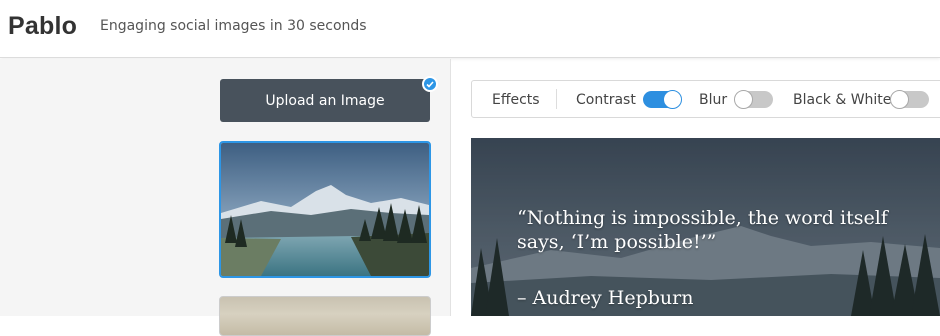 Image resolution: width=940 pixels, height=336 pixels. What do you see at coordinates (42, 26) in the screenshot?
I see `brand-logo: Pablo` at bounding box center [42, 26].